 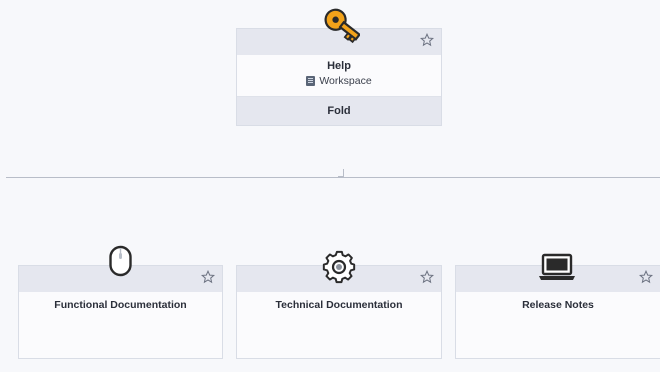 I want to click on laptop-icon, so click(x=557, y=269).